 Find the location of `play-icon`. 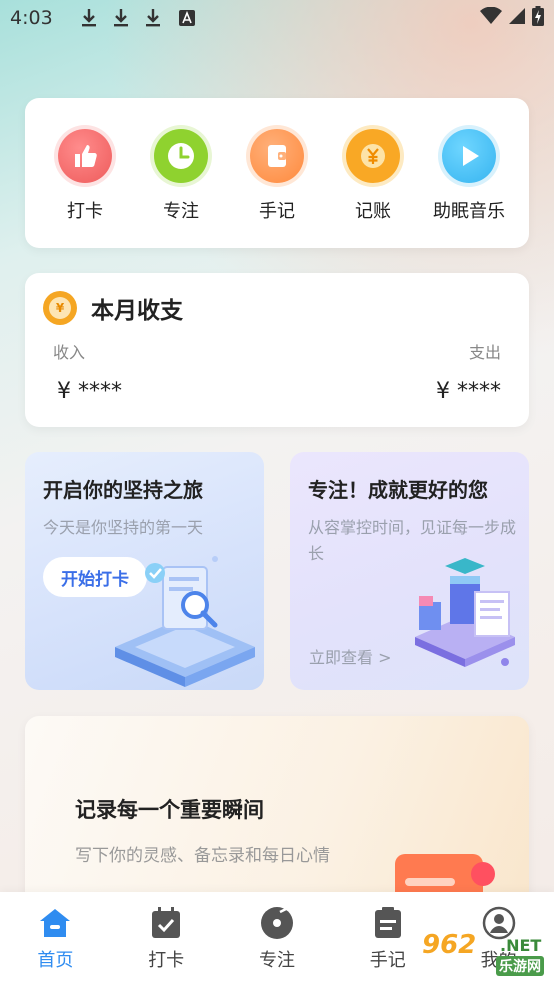

play-icon is located at coordinates (469, 156).